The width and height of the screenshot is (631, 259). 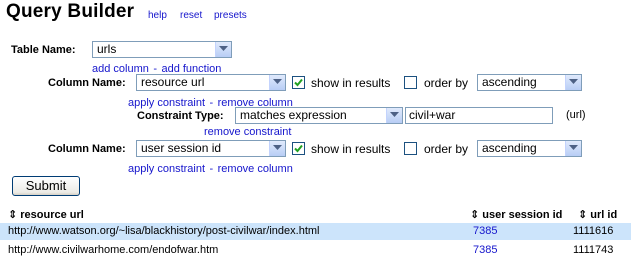 I want to click on column-name-value: user session id, so click(x=181, y=148).